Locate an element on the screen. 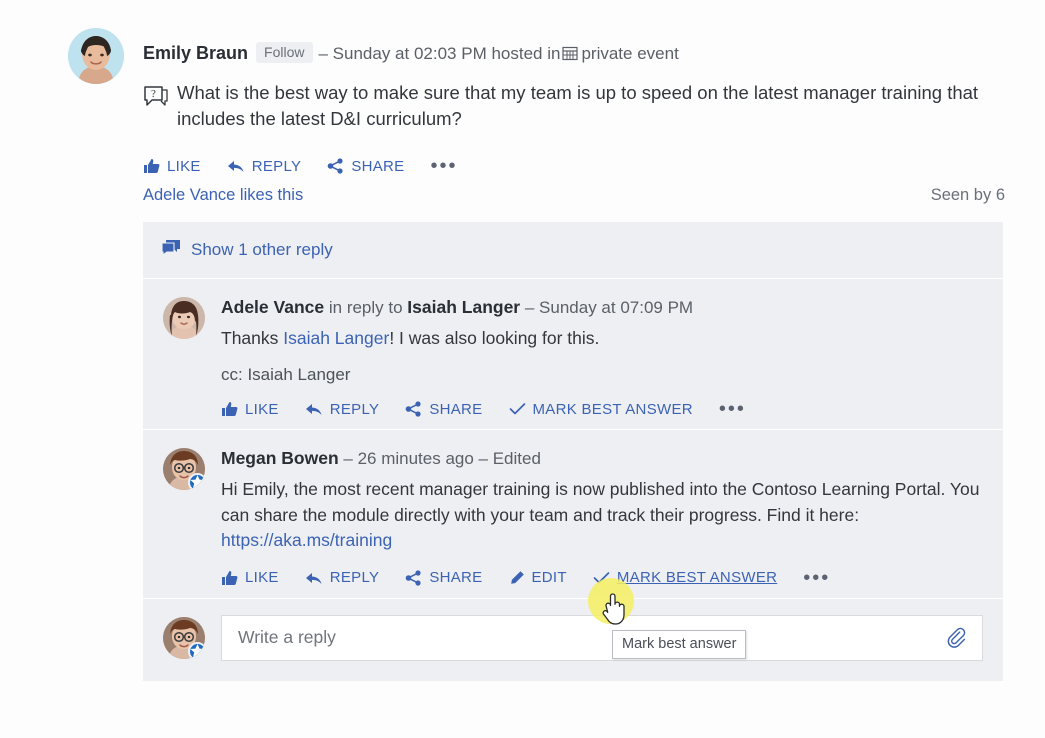  user-mention-link: Isaiah Langer is located at coordinates (336, 338).